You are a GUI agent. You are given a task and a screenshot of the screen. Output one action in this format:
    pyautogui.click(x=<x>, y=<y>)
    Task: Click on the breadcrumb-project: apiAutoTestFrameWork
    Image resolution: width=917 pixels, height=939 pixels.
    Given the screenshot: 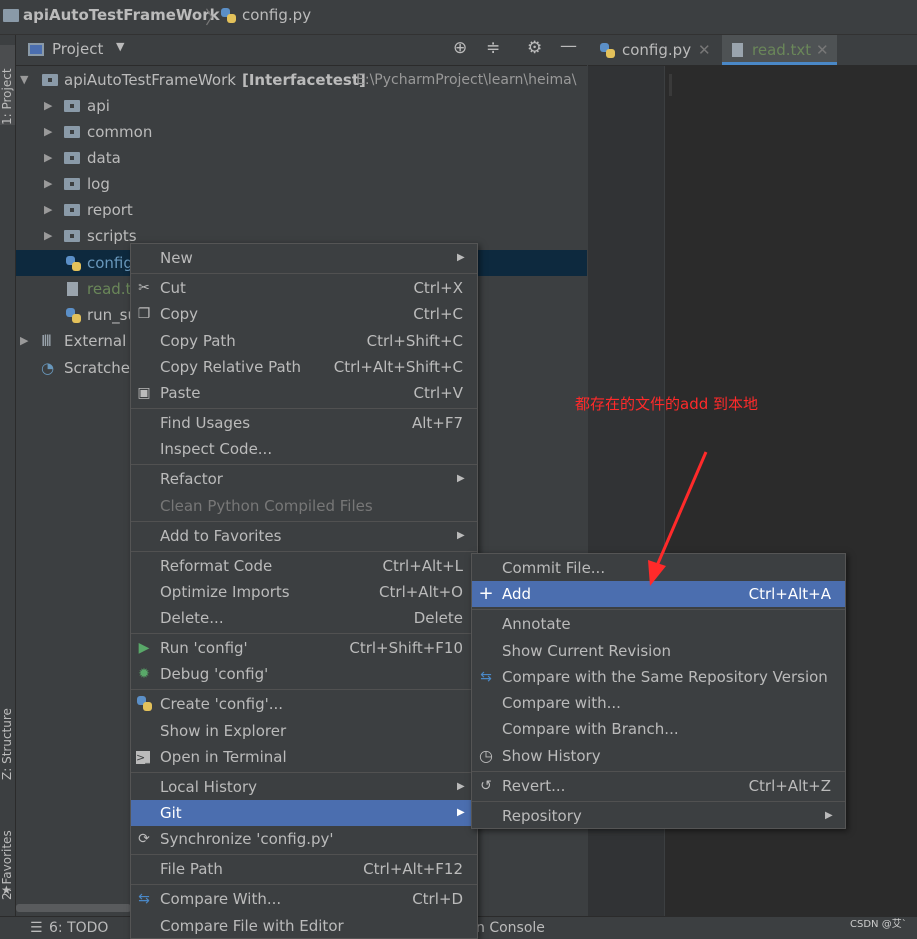 What is the action you would take?
    pyautogui.click(x=121, y=15)
    